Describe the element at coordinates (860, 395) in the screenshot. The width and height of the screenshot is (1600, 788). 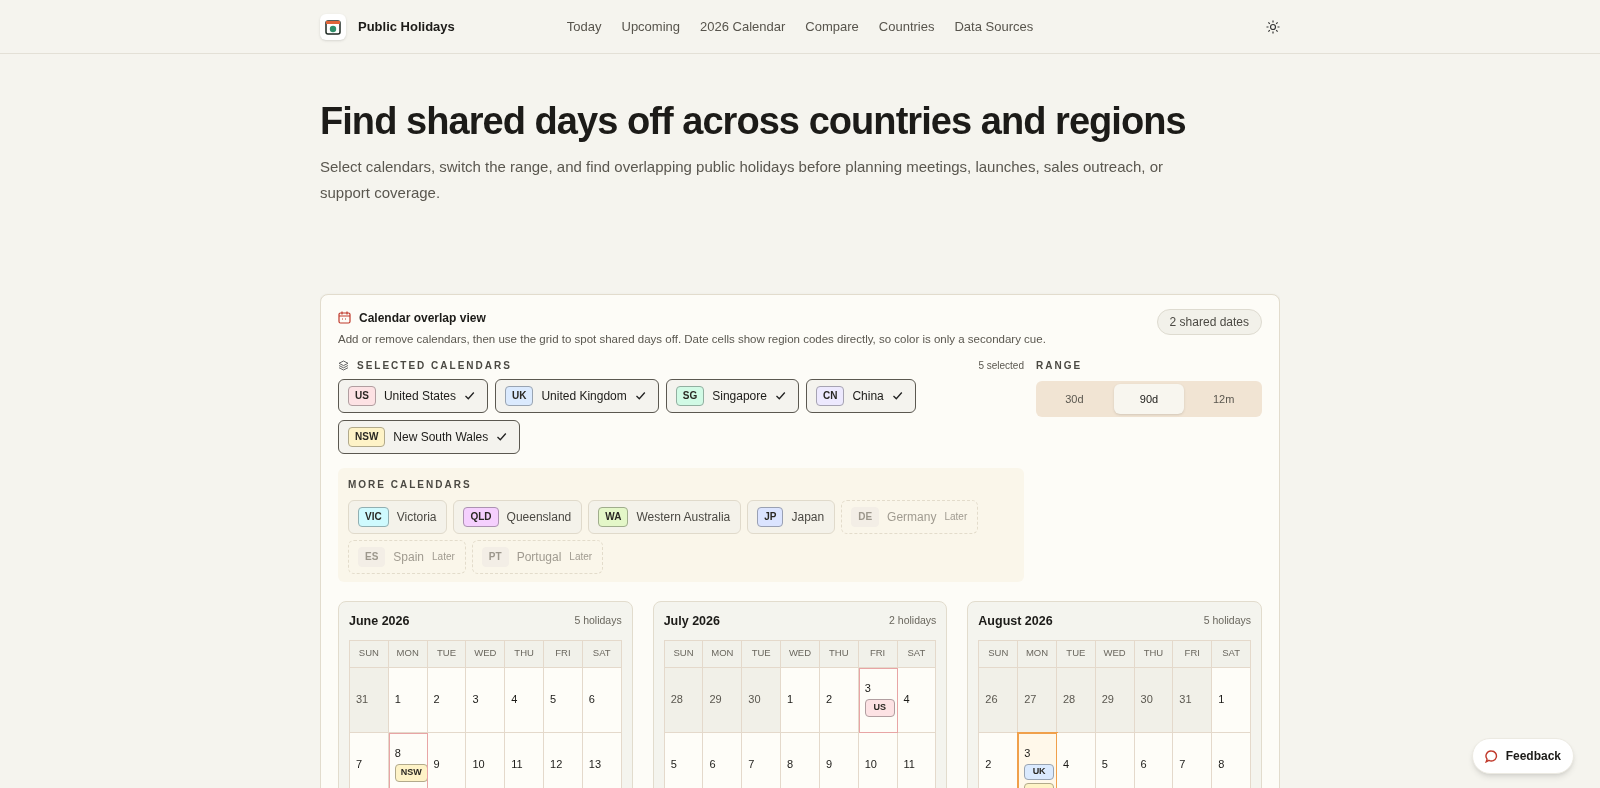
I see `calendar-chip: CN China` at that location.